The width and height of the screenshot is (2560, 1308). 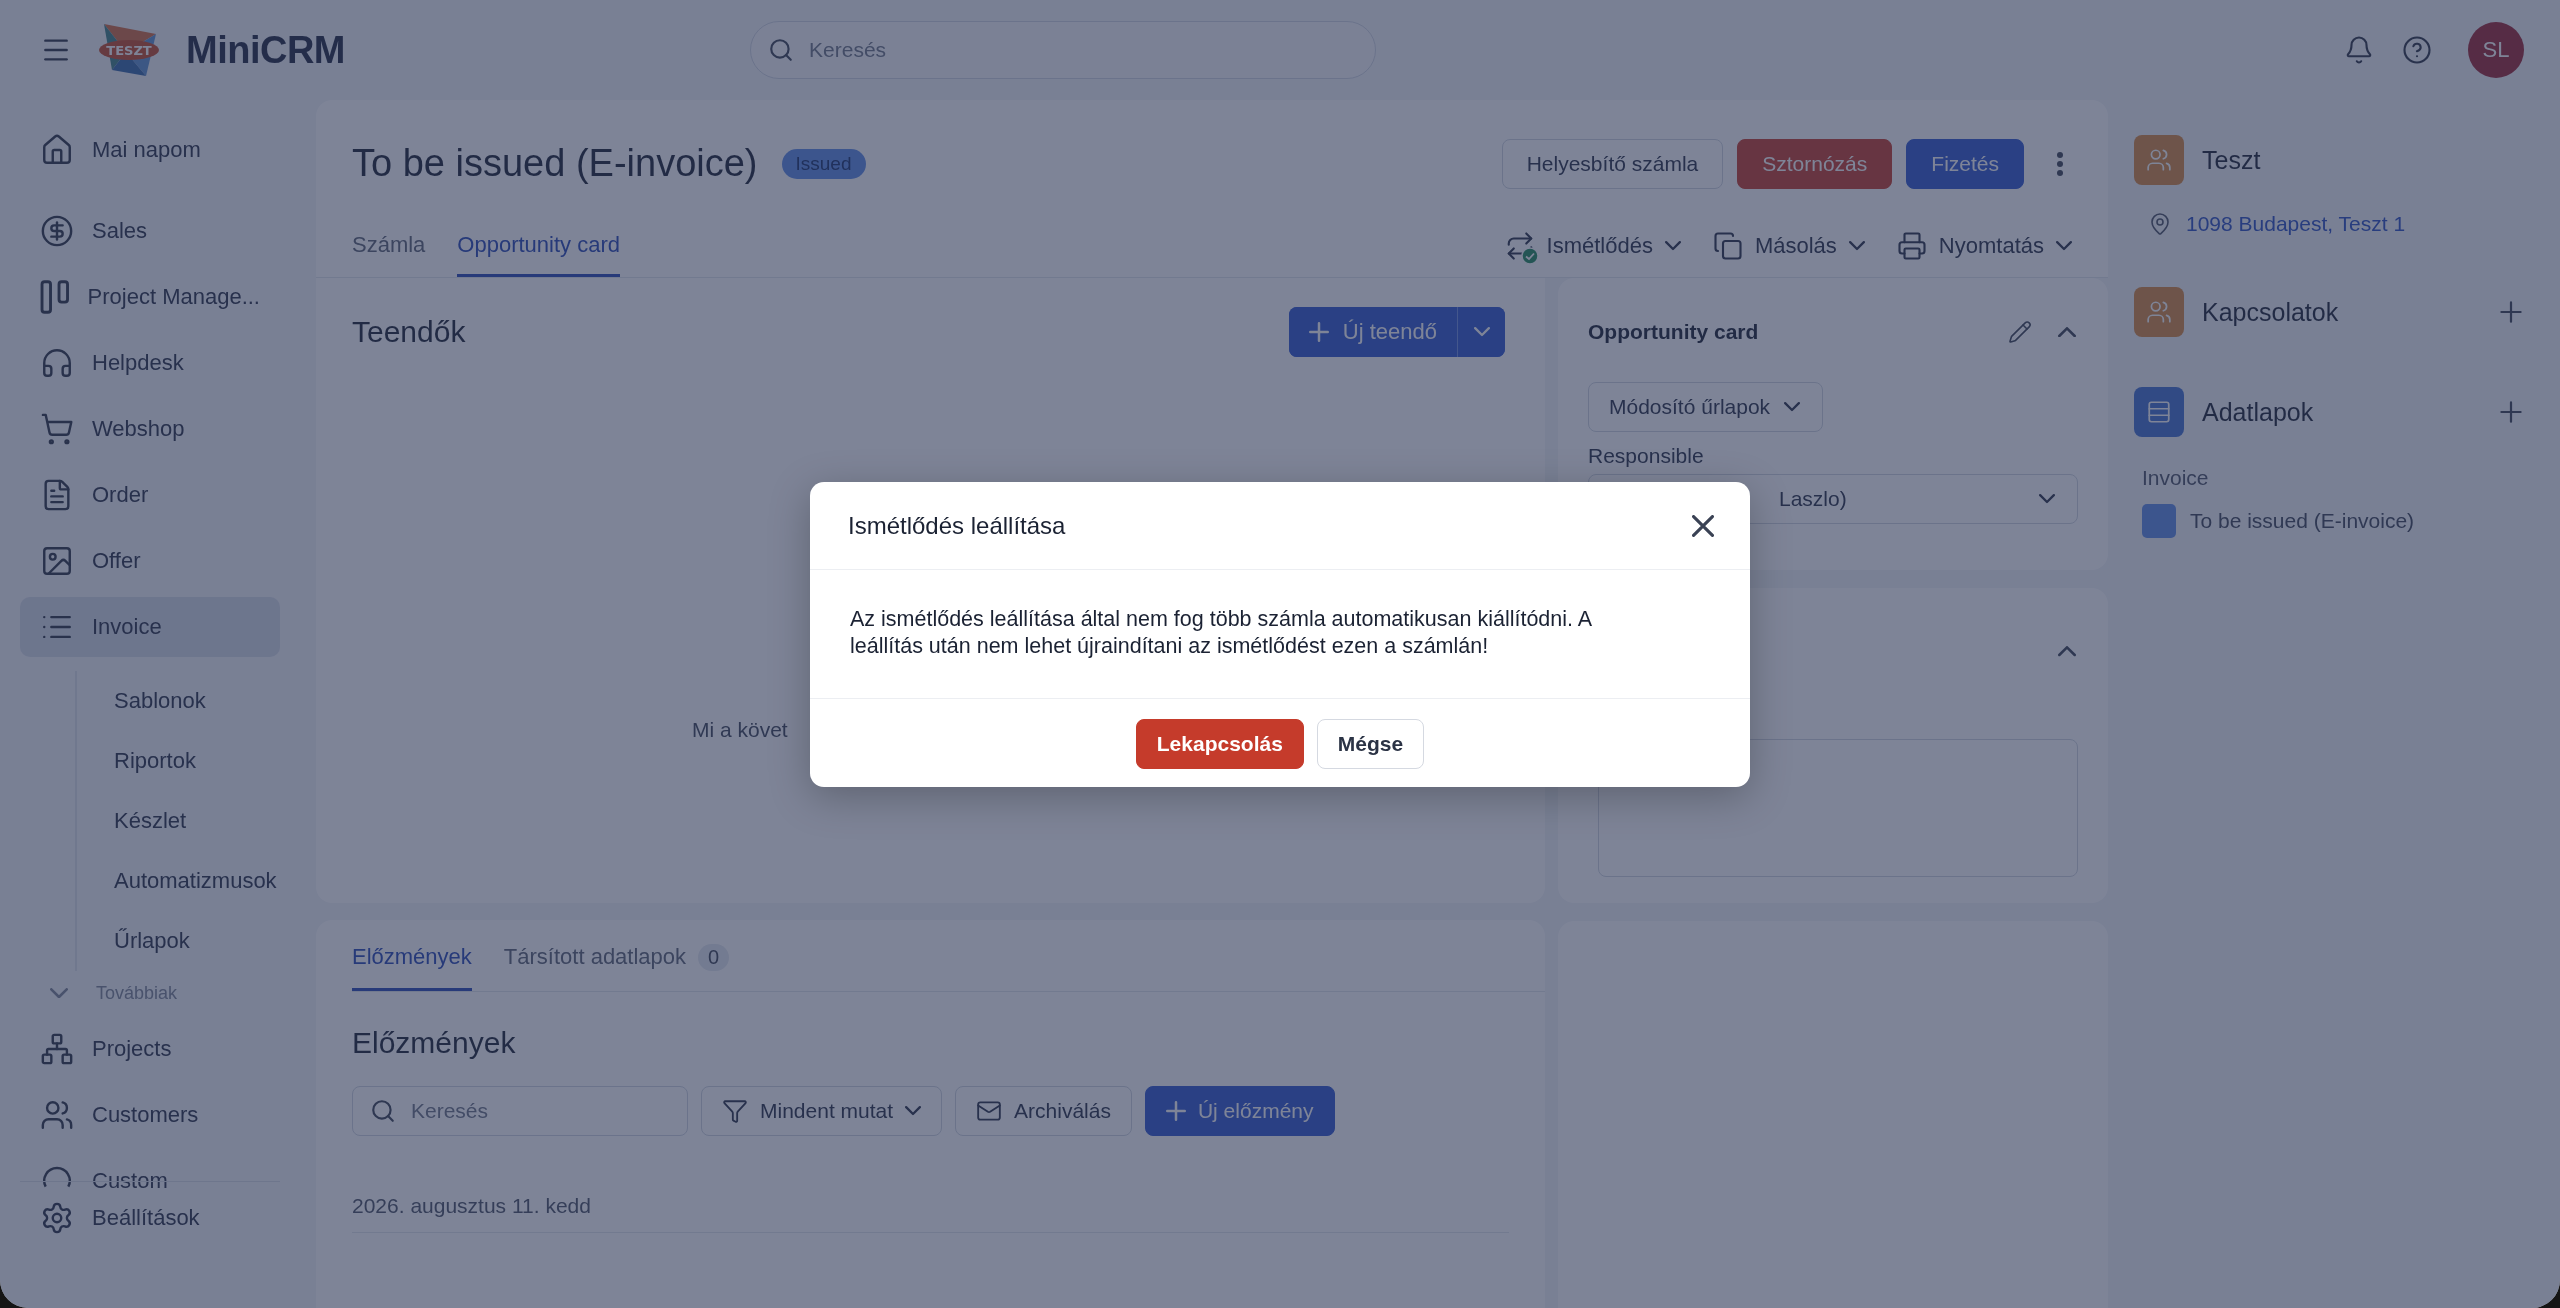 What do you see at coordinates (2232, 160) in the screenshot?
I see `contact-name: Teszt` at bounding box center [2232, 160].